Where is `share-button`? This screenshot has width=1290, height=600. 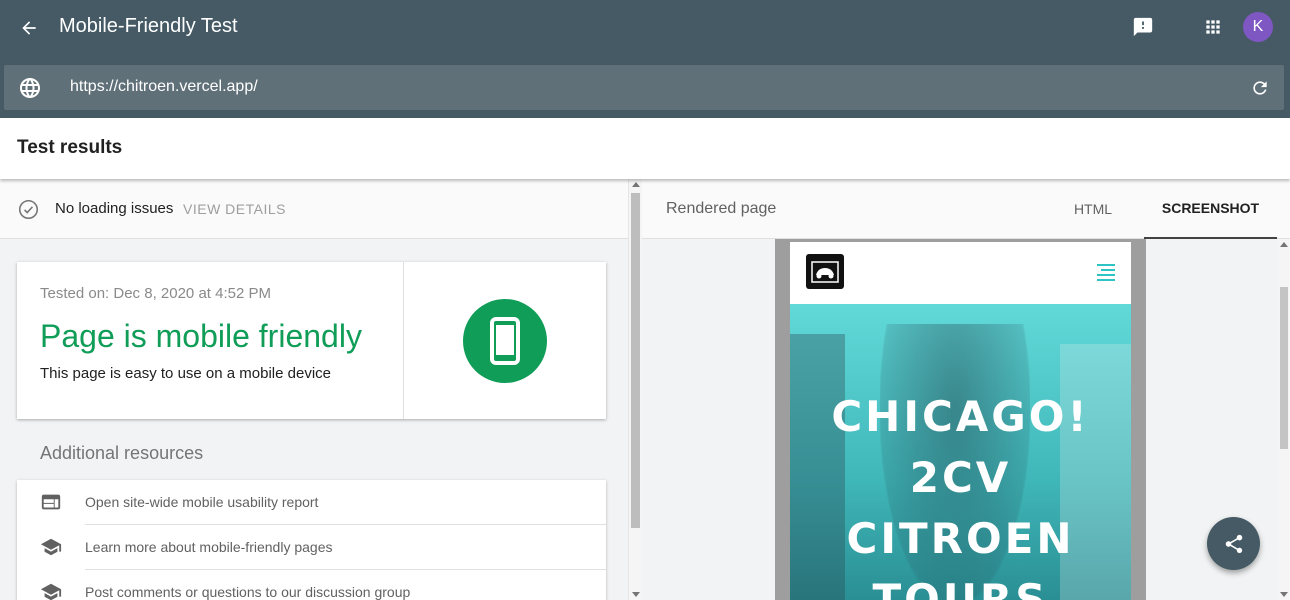 share-button is located at coordinates (1233, 543).